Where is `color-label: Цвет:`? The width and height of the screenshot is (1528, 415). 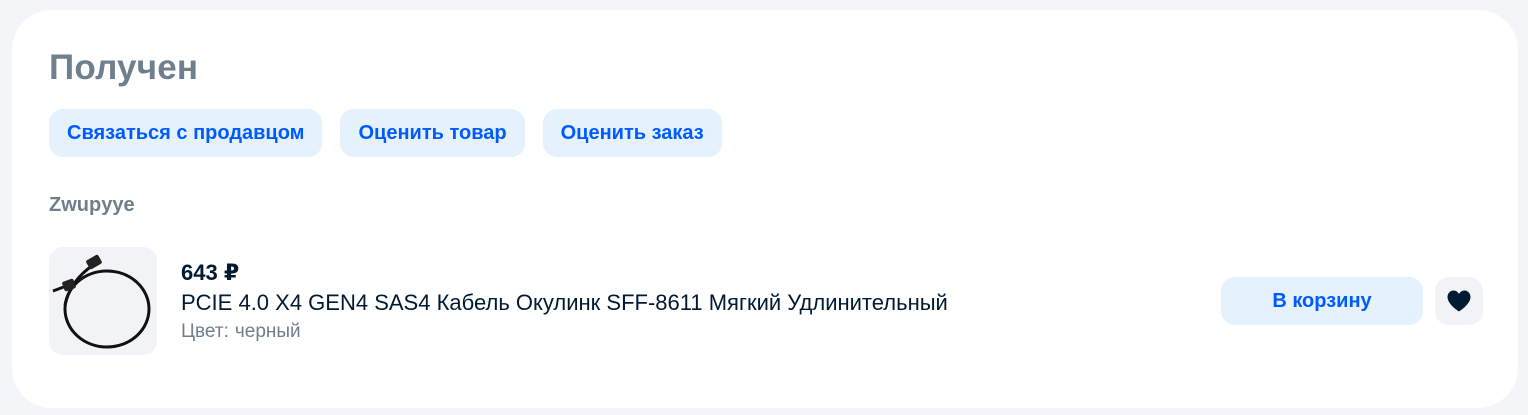
color-label: Цвет: is located at coordinates (205, 331).